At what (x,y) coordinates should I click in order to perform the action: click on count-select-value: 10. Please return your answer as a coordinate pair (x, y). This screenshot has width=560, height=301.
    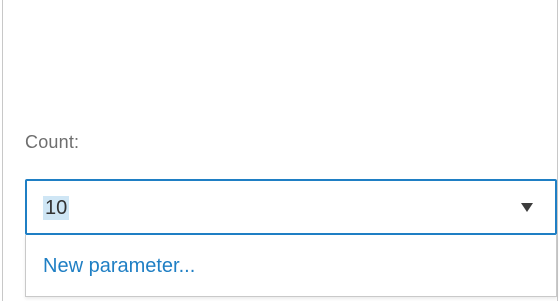
    Looking at the image, I should click on (56, 208).